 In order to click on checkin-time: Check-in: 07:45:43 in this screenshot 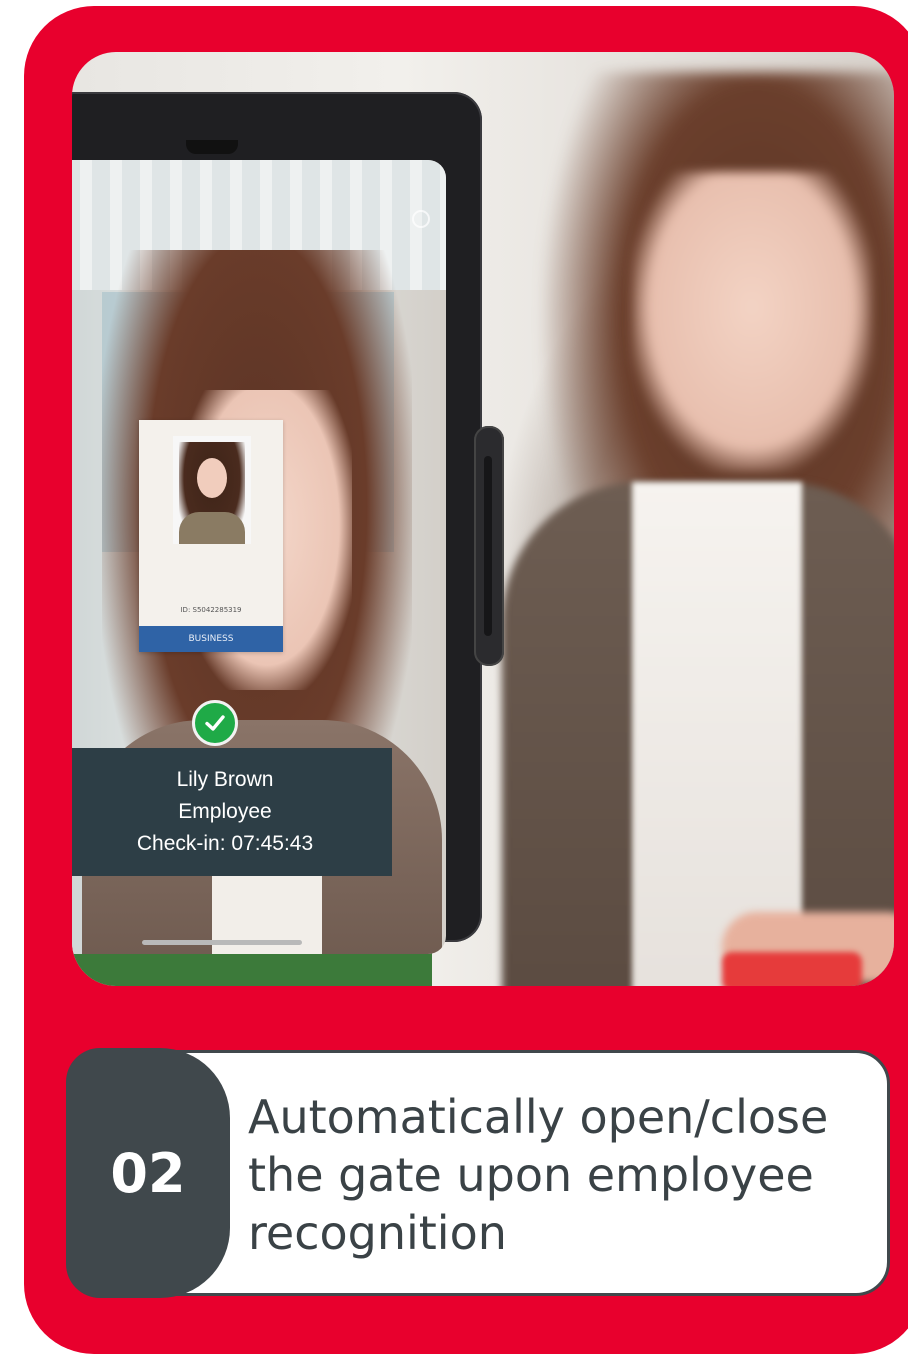, I will do `click(225, 843)`.